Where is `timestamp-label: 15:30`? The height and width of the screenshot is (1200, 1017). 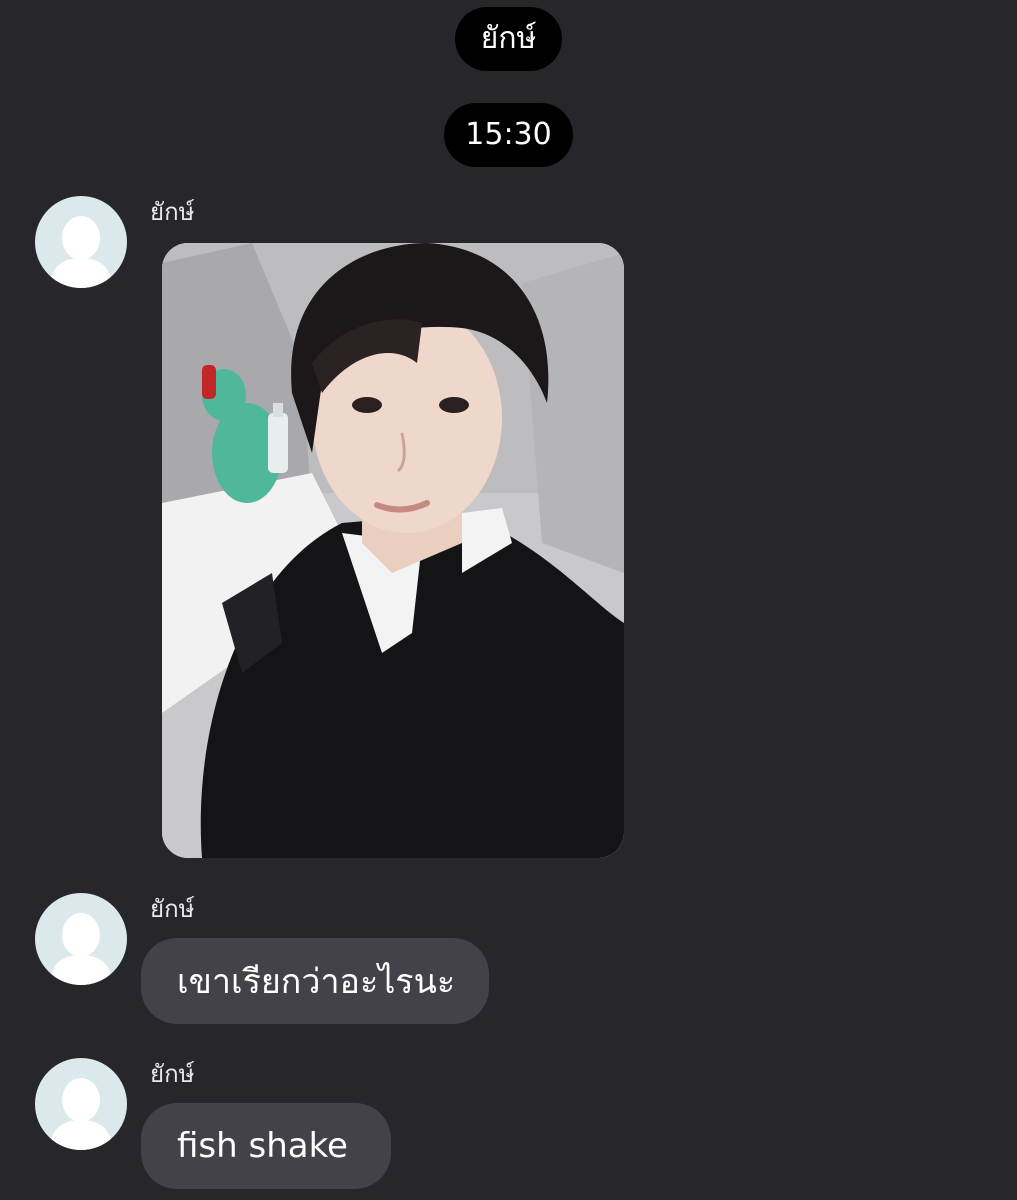
timestamp-label: 15:30 is located at coordinates (508, 134).